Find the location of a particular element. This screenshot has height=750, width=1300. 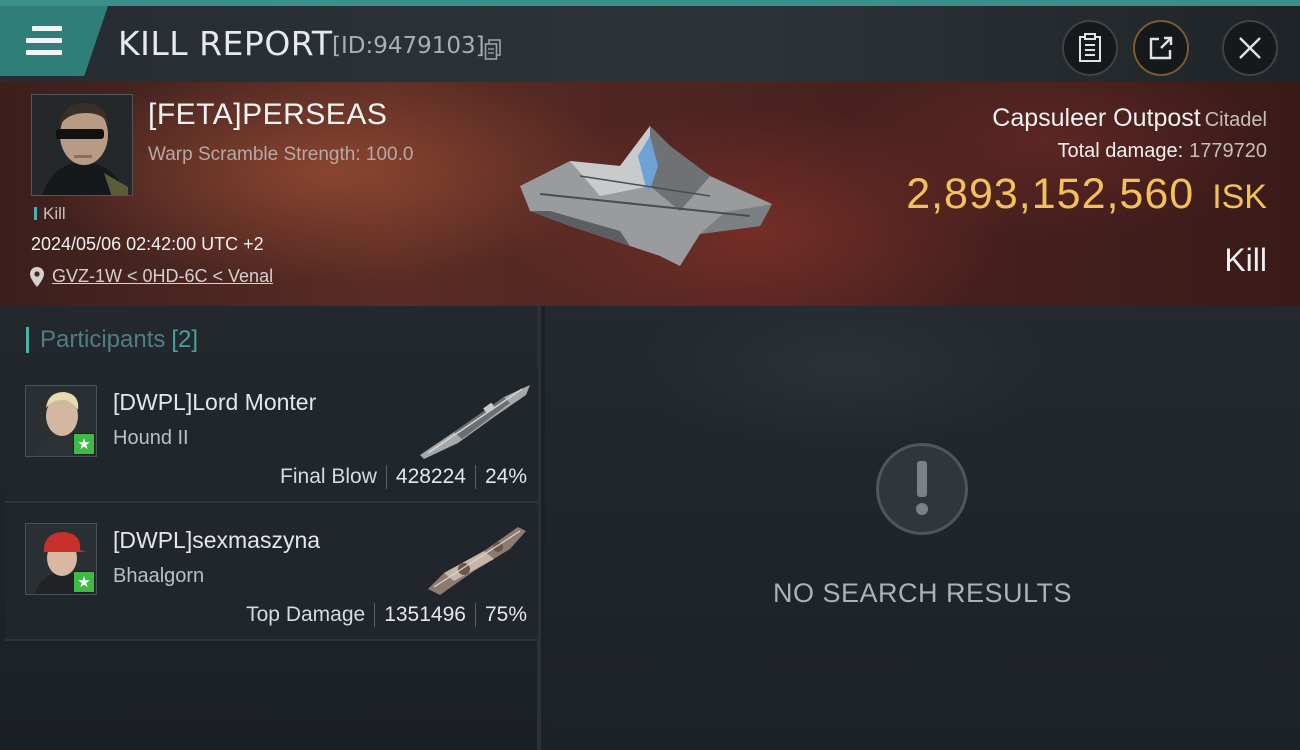

participants-header: Participants [2] is located at coordinates (112, 340).